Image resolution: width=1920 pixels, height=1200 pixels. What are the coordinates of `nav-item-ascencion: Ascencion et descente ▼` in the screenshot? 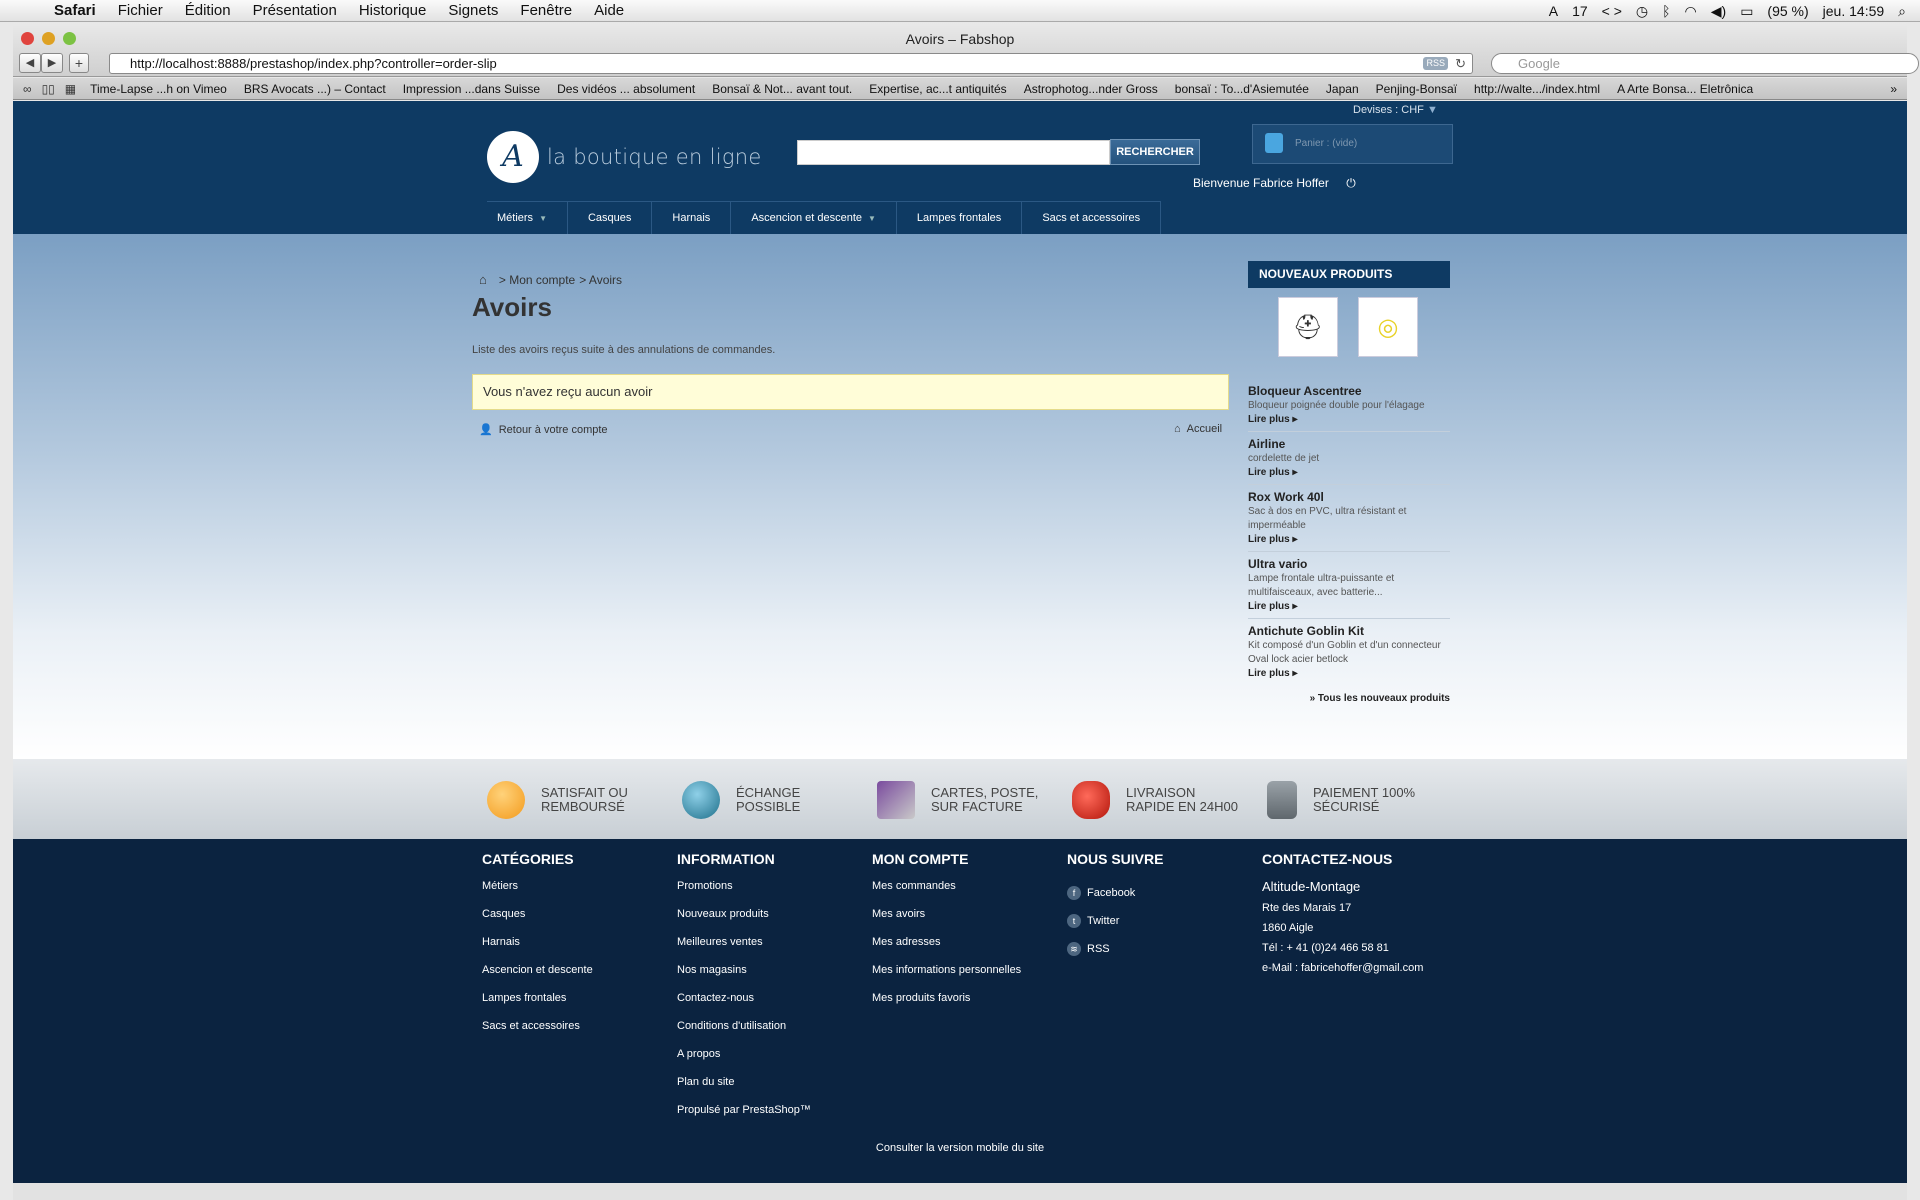 It's located at (814, 218).